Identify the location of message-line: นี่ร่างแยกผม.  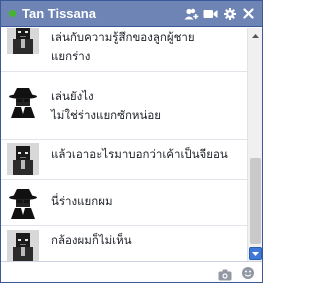
(82, 202).